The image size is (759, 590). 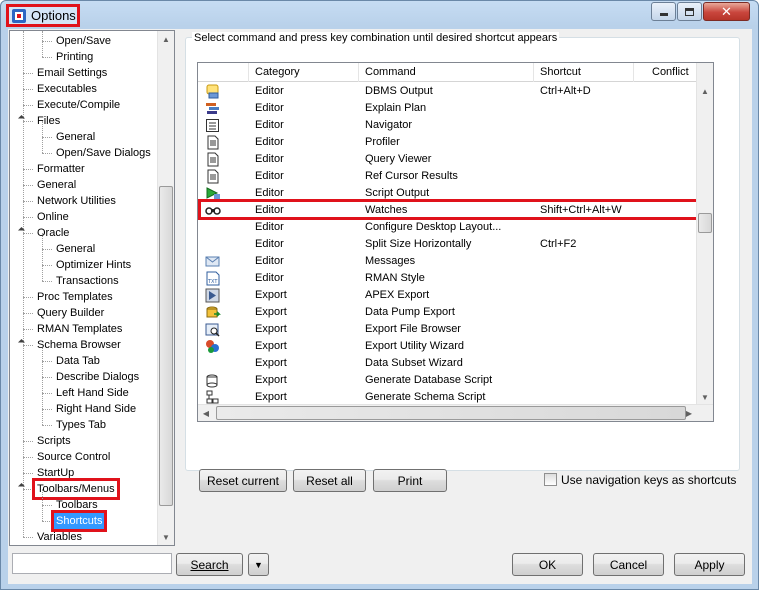 What do you see at coordinates (78, 105) in the screenshot?
I see `tree-item: Execute/Compile` at bounding box center [78, 105].